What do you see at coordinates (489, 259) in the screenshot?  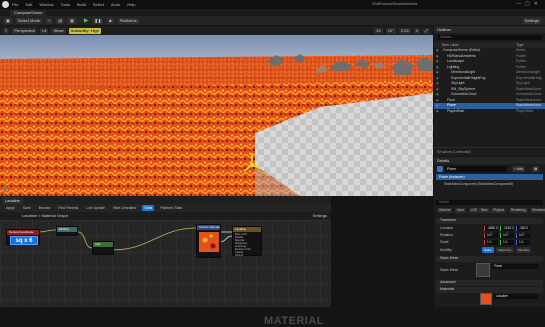 I see `static-mesh-section: Static Mesh` at bounding box center [489, 259].